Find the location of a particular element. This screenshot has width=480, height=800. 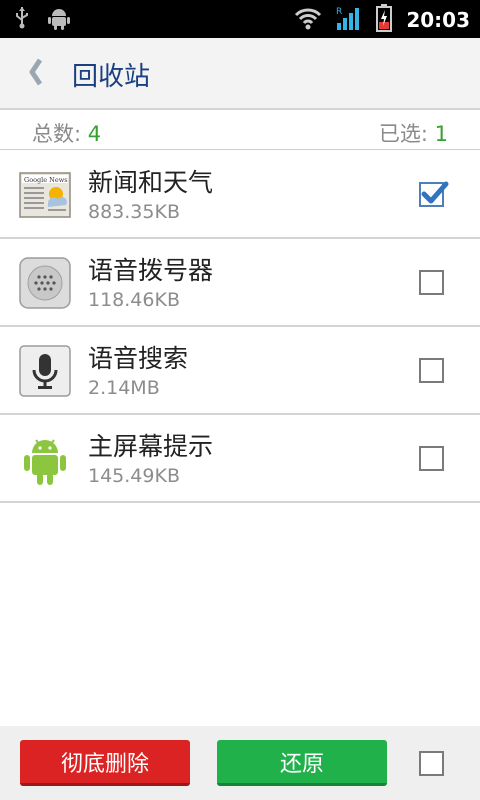

list-item: 语音搜索 2.14MB is located at coordinates (240, 371).